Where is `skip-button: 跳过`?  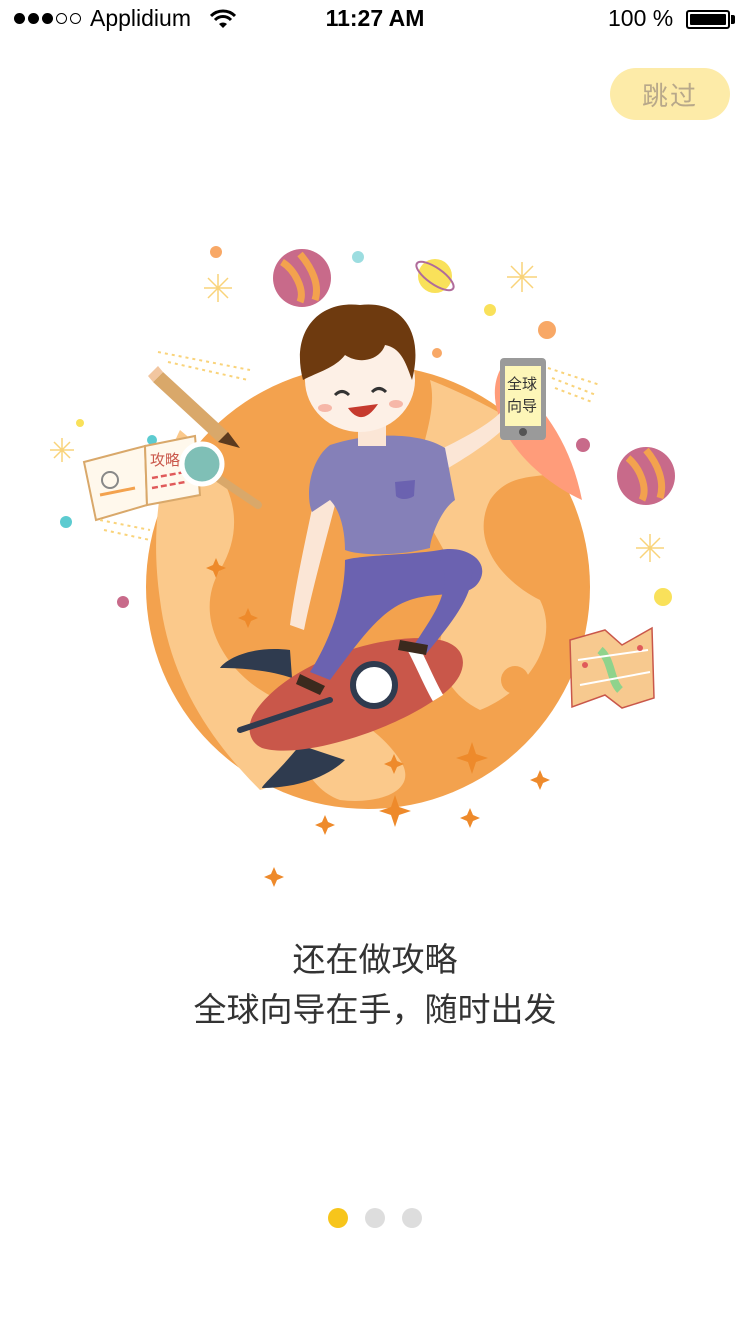 skip-button: 跳过 is located at coordinates (670, 94).